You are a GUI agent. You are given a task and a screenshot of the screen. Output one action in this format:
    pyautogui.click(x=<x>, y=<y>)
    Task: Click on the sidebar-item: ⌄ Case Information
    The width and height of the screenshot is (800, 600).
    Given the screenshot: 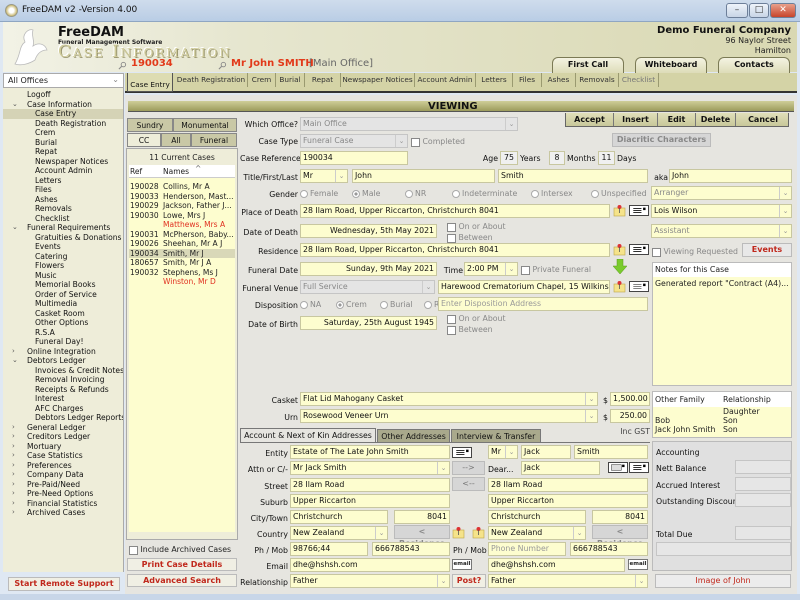 What is the action you would take?
    pyautogui.click(x=63, y=105)
    